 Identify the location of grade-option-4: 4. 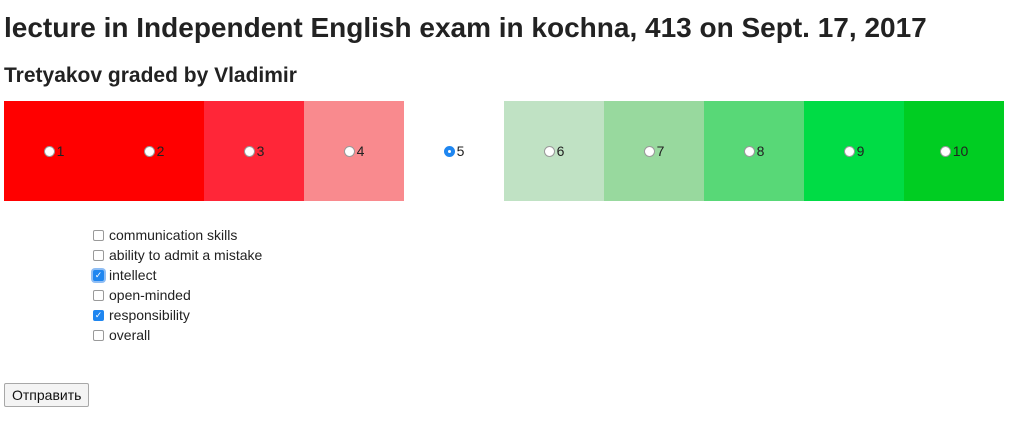
(354, 151).